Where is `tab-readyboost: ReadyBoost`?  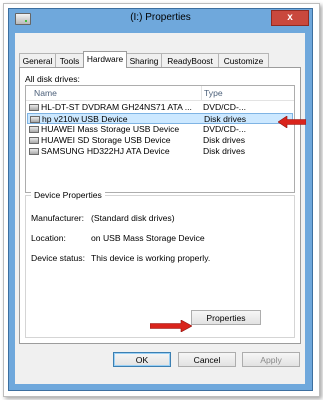 tab-readyboost: ReadyBoost is located at coordinates (190, 60).